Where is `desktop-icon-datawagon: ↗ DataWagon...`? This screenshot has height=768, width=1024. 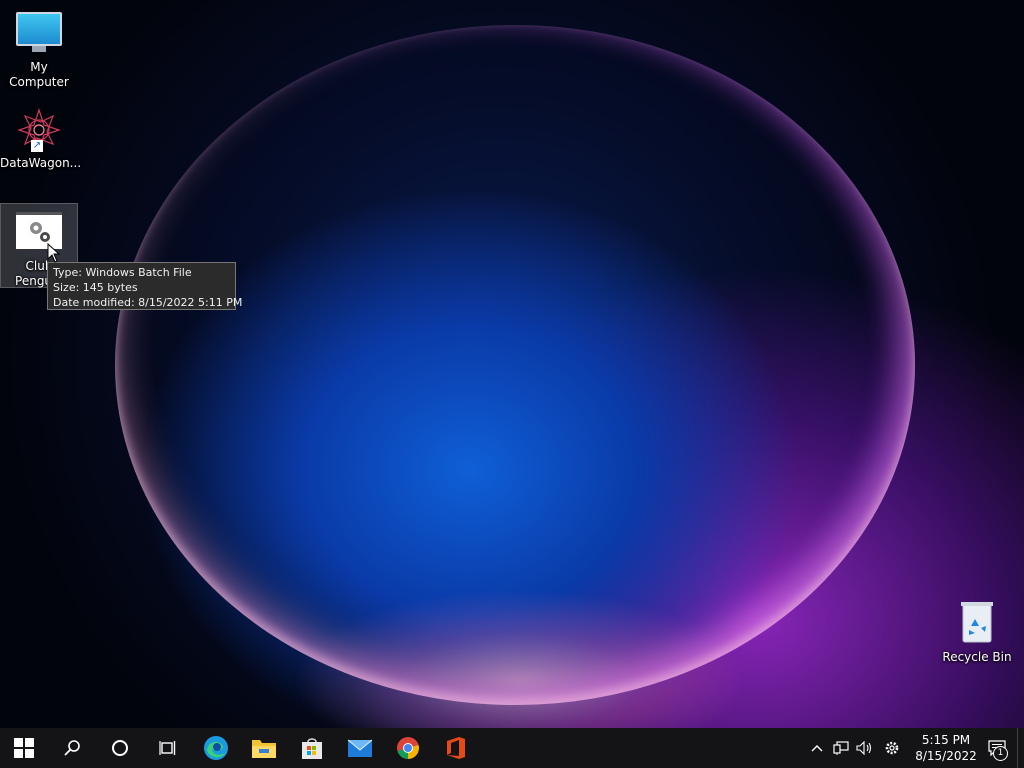
desktop-icon-datawagon: ↗ DataWagon... is located at coordinates (41, 138).